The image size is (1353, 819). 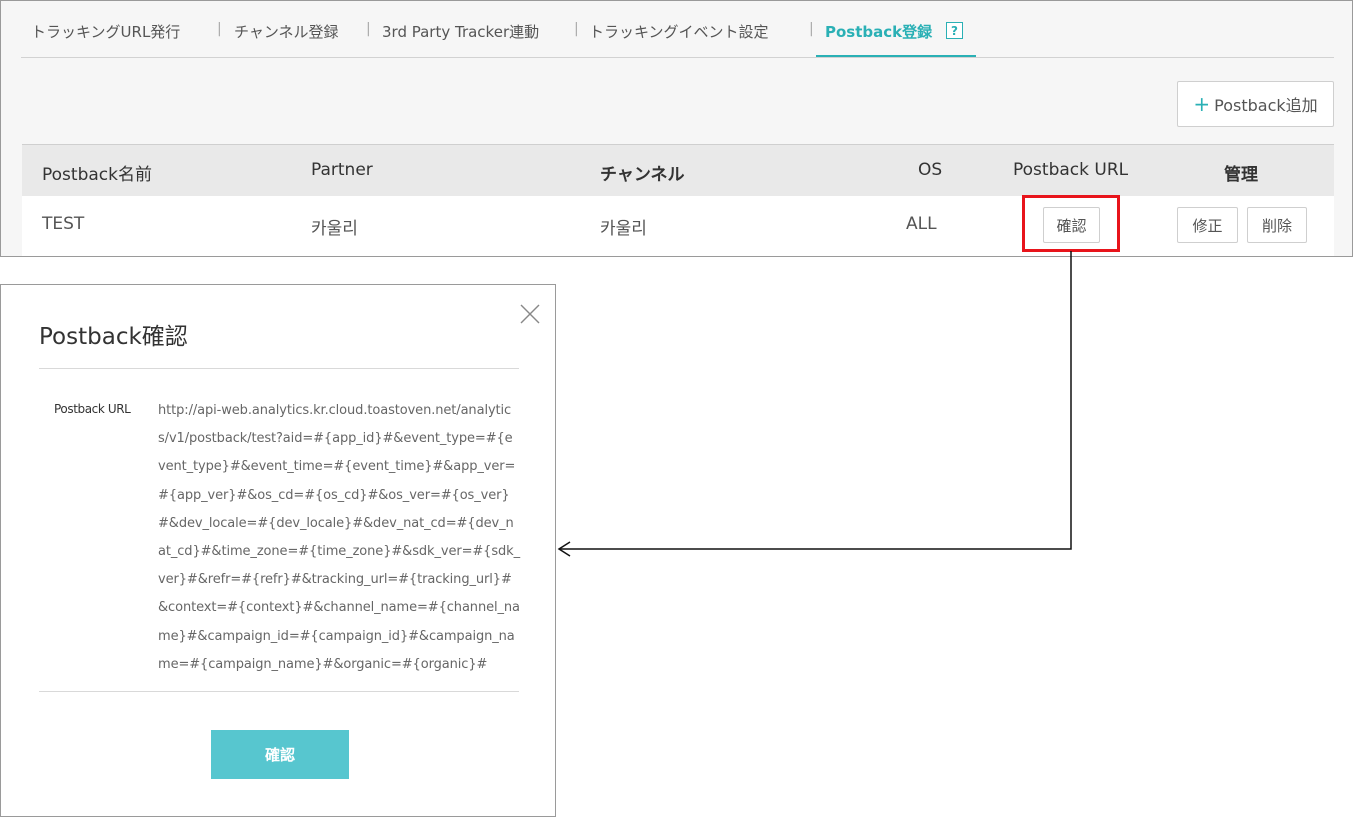 I want to click on modal-title: Postback確認, so click(x=113, y=337).